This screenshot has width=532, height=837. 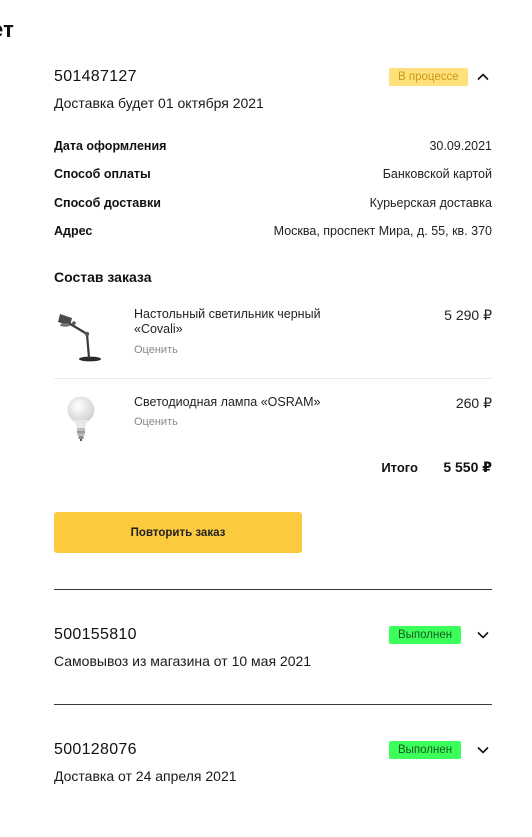 I want to click on order-subtitle: Доставка будет 01 октября 2021, so click(x=159, y=103).